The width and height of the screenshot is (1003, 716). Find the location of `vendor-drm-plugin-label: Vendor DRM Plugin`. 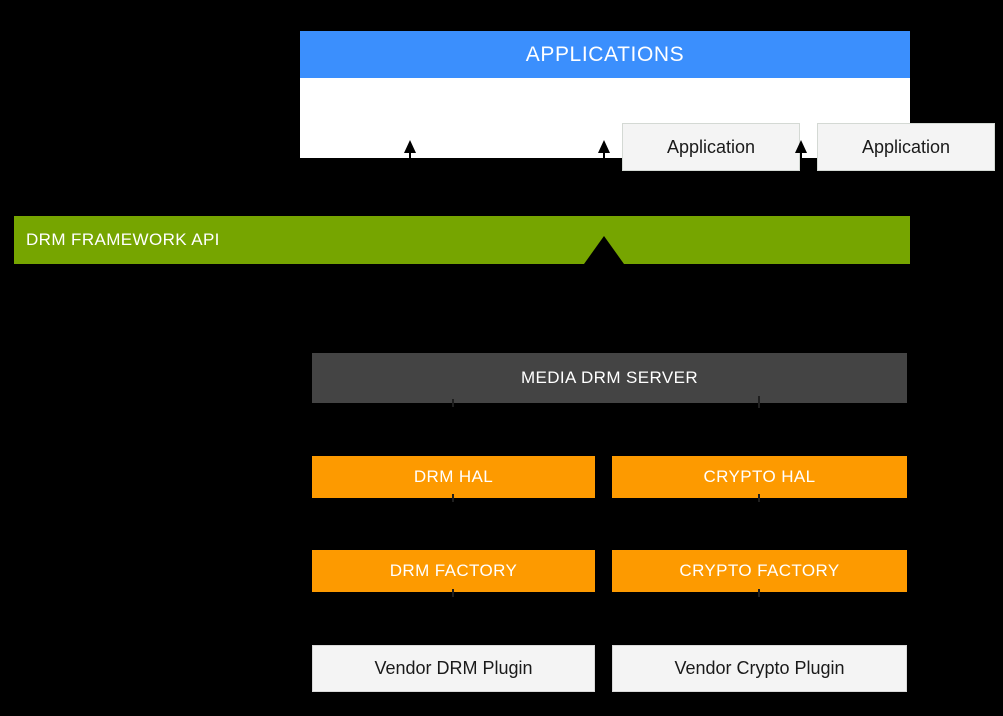

vendor-drm-plugin-label: Vendor DRM Plugin is located at coordinates (453, 668).